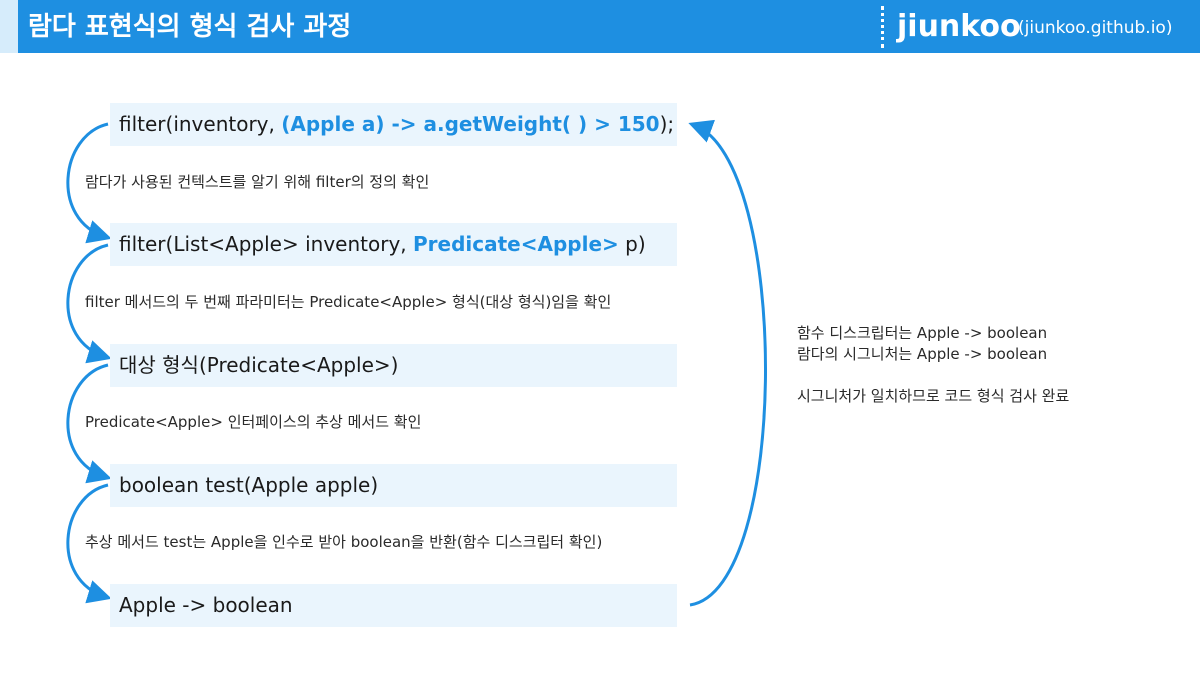 The image size is (1200, 675). I want to click on step-box-target-type: 대상 형식(Predicate<Apple>), so click(393, 365).